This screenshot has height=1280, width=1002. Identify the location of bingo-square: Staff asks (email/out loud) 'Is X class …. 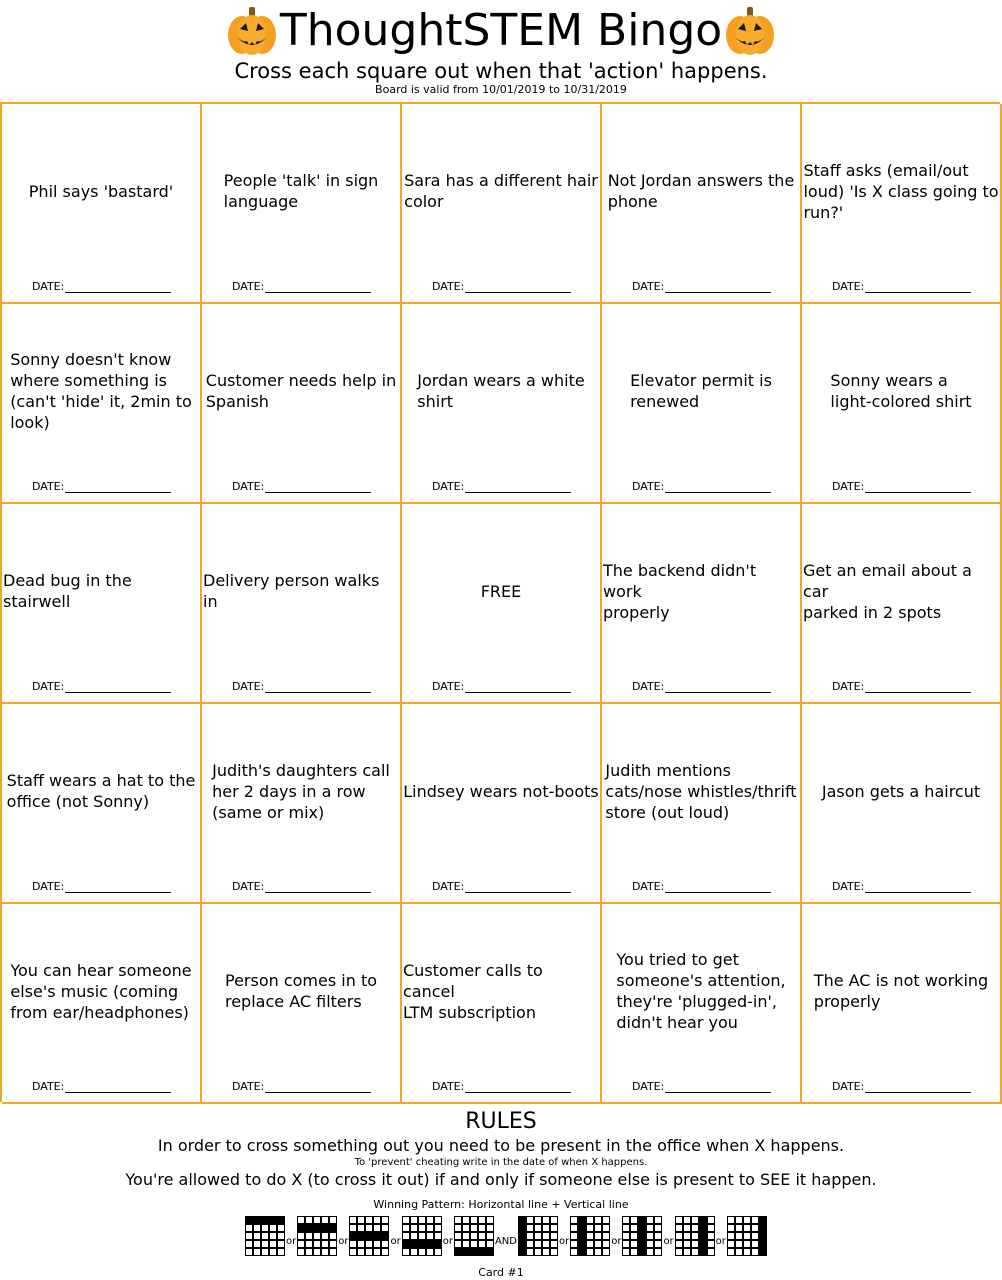
(902, 204).